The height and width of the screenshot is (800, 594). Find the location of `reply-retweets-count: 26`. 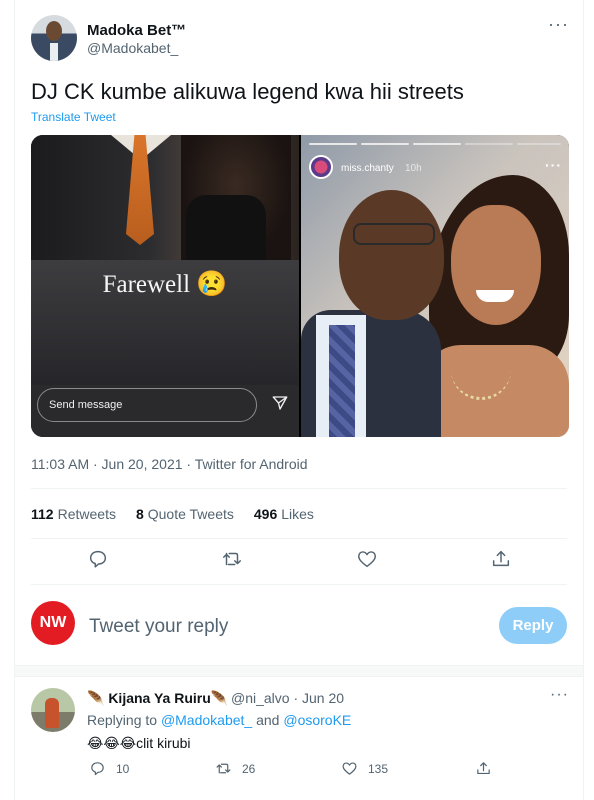

reply-retweets-count: 26 is located at coordinates (249, 768).